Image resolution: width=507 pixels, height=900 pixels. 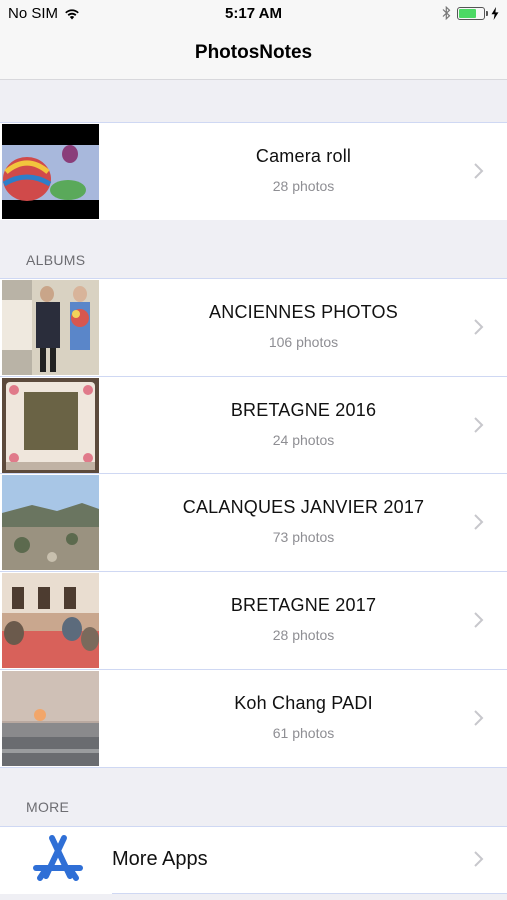 What do you see at coordinates (48, 807) in the screenshot?
I see `section-header-more: MORE` at bounding box center [48, 807].